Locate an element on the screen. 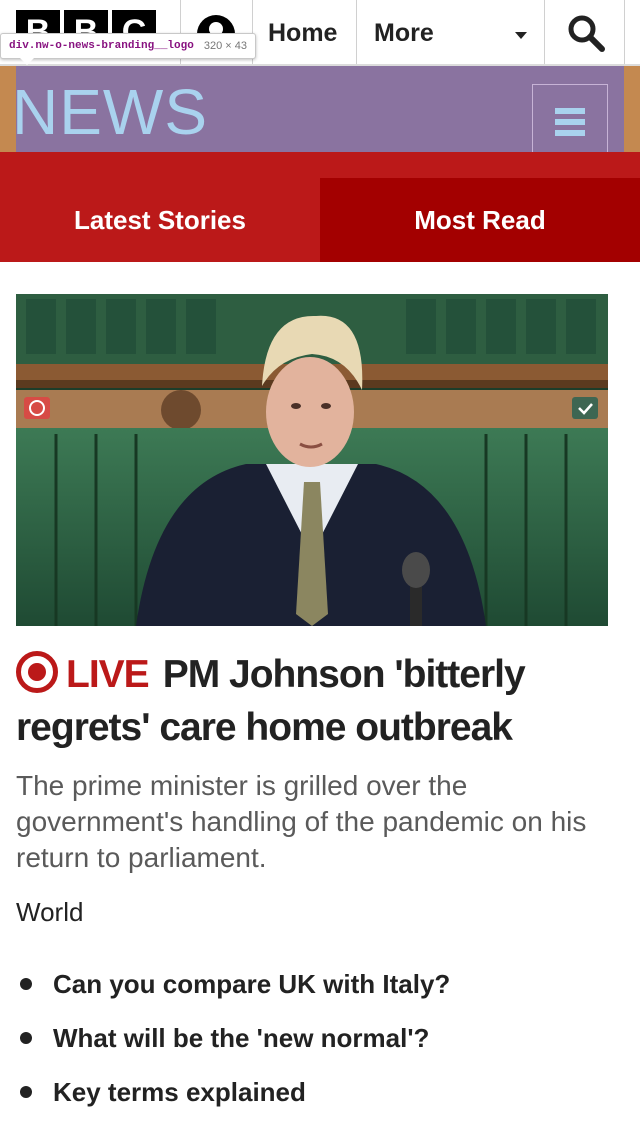  related-link-item: Key terms explained is located at coordinates (316, 1097).